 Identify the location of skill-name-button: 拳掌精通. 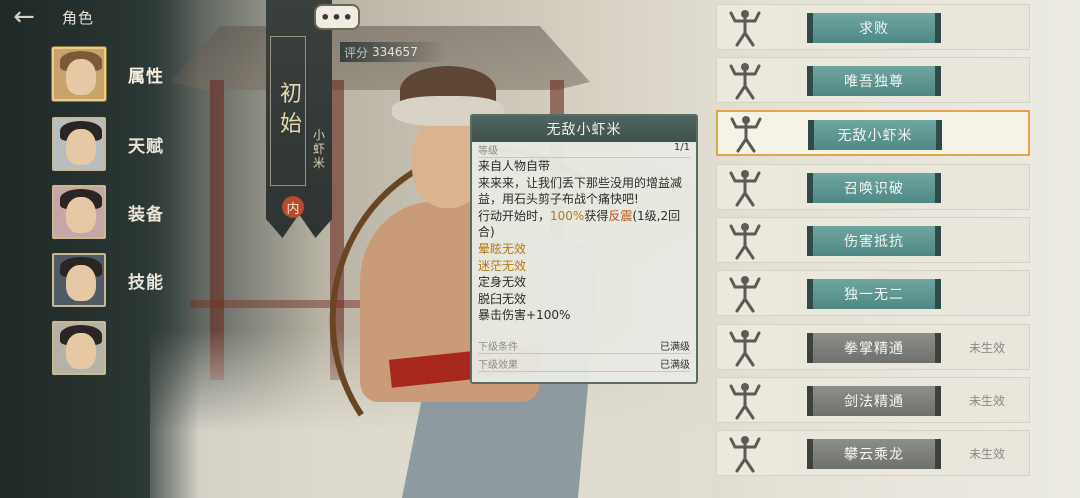
(874, 348).